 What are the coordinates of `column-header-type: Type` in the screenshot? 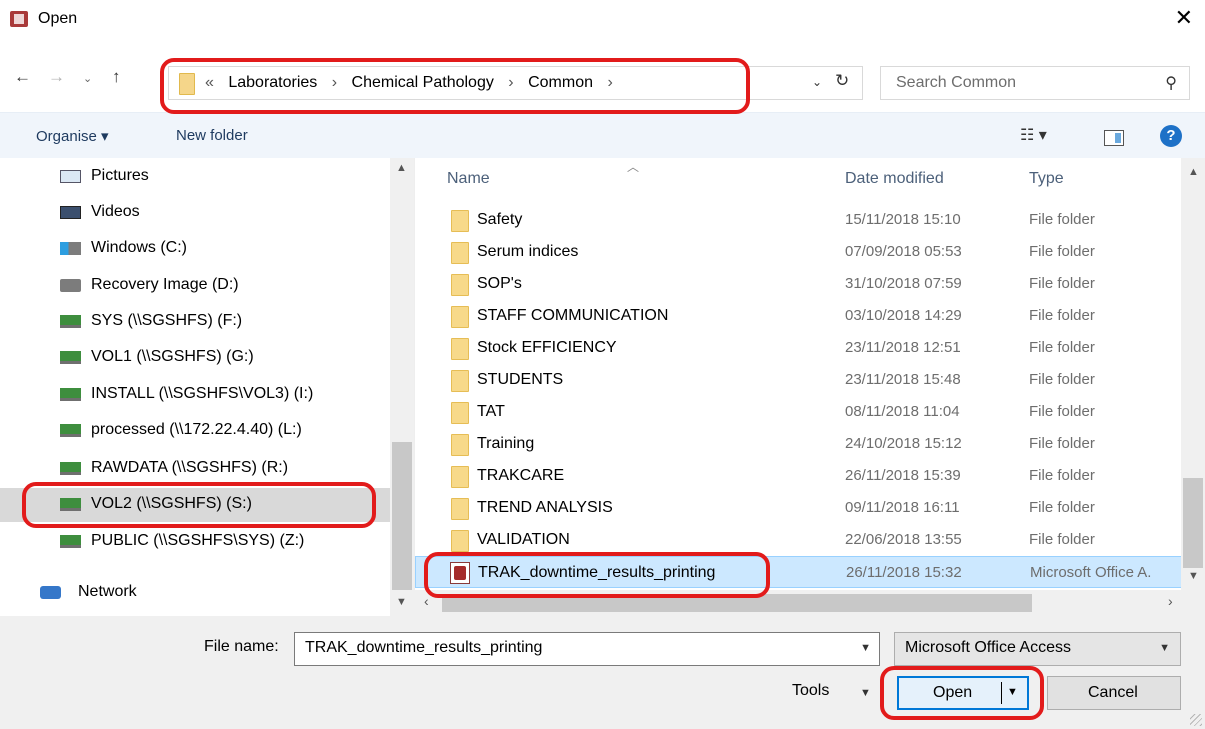 It's located at (1046, 179).